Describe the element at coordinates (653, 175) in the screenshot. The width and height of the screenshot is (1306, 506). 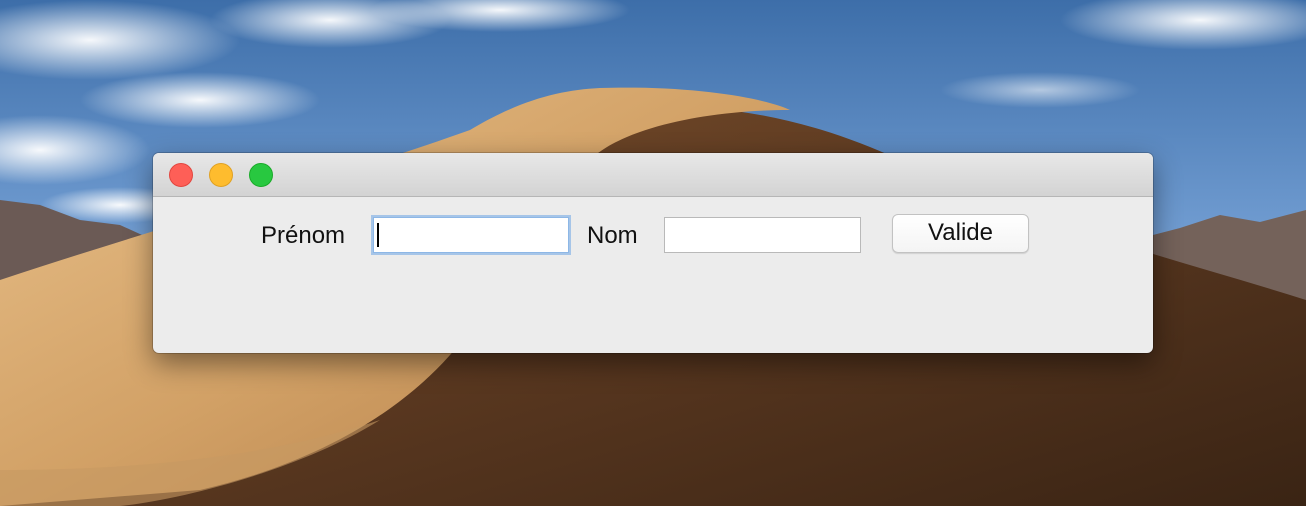
I see `window-titlebar` at that location.